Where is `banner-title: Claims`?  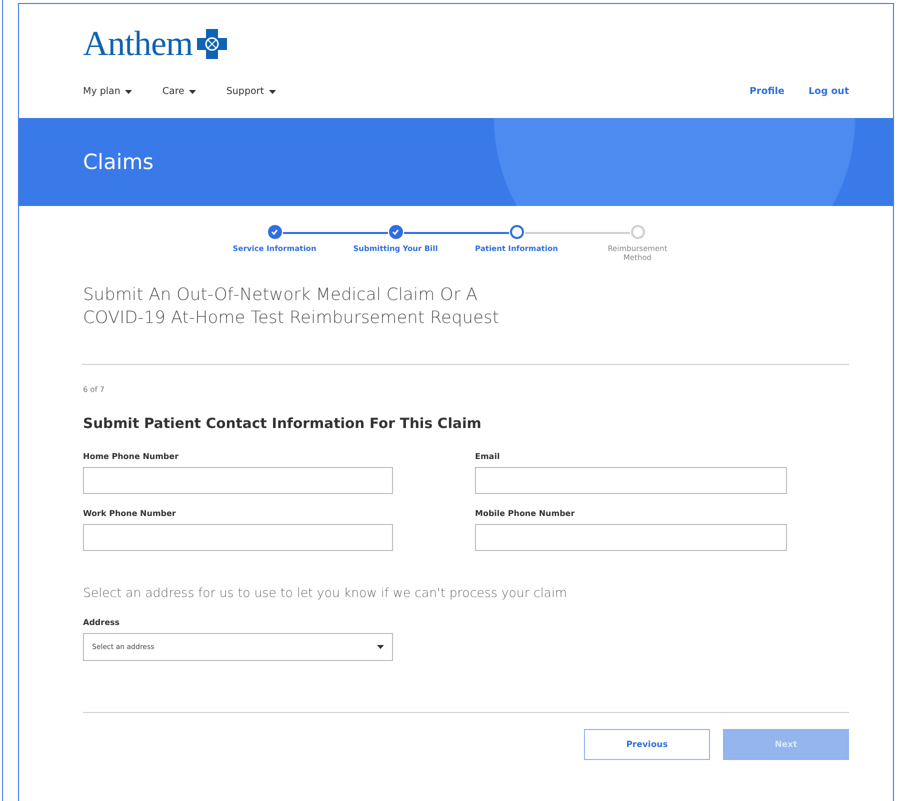 banner-title: Claims is located at coordinates (118, 162).